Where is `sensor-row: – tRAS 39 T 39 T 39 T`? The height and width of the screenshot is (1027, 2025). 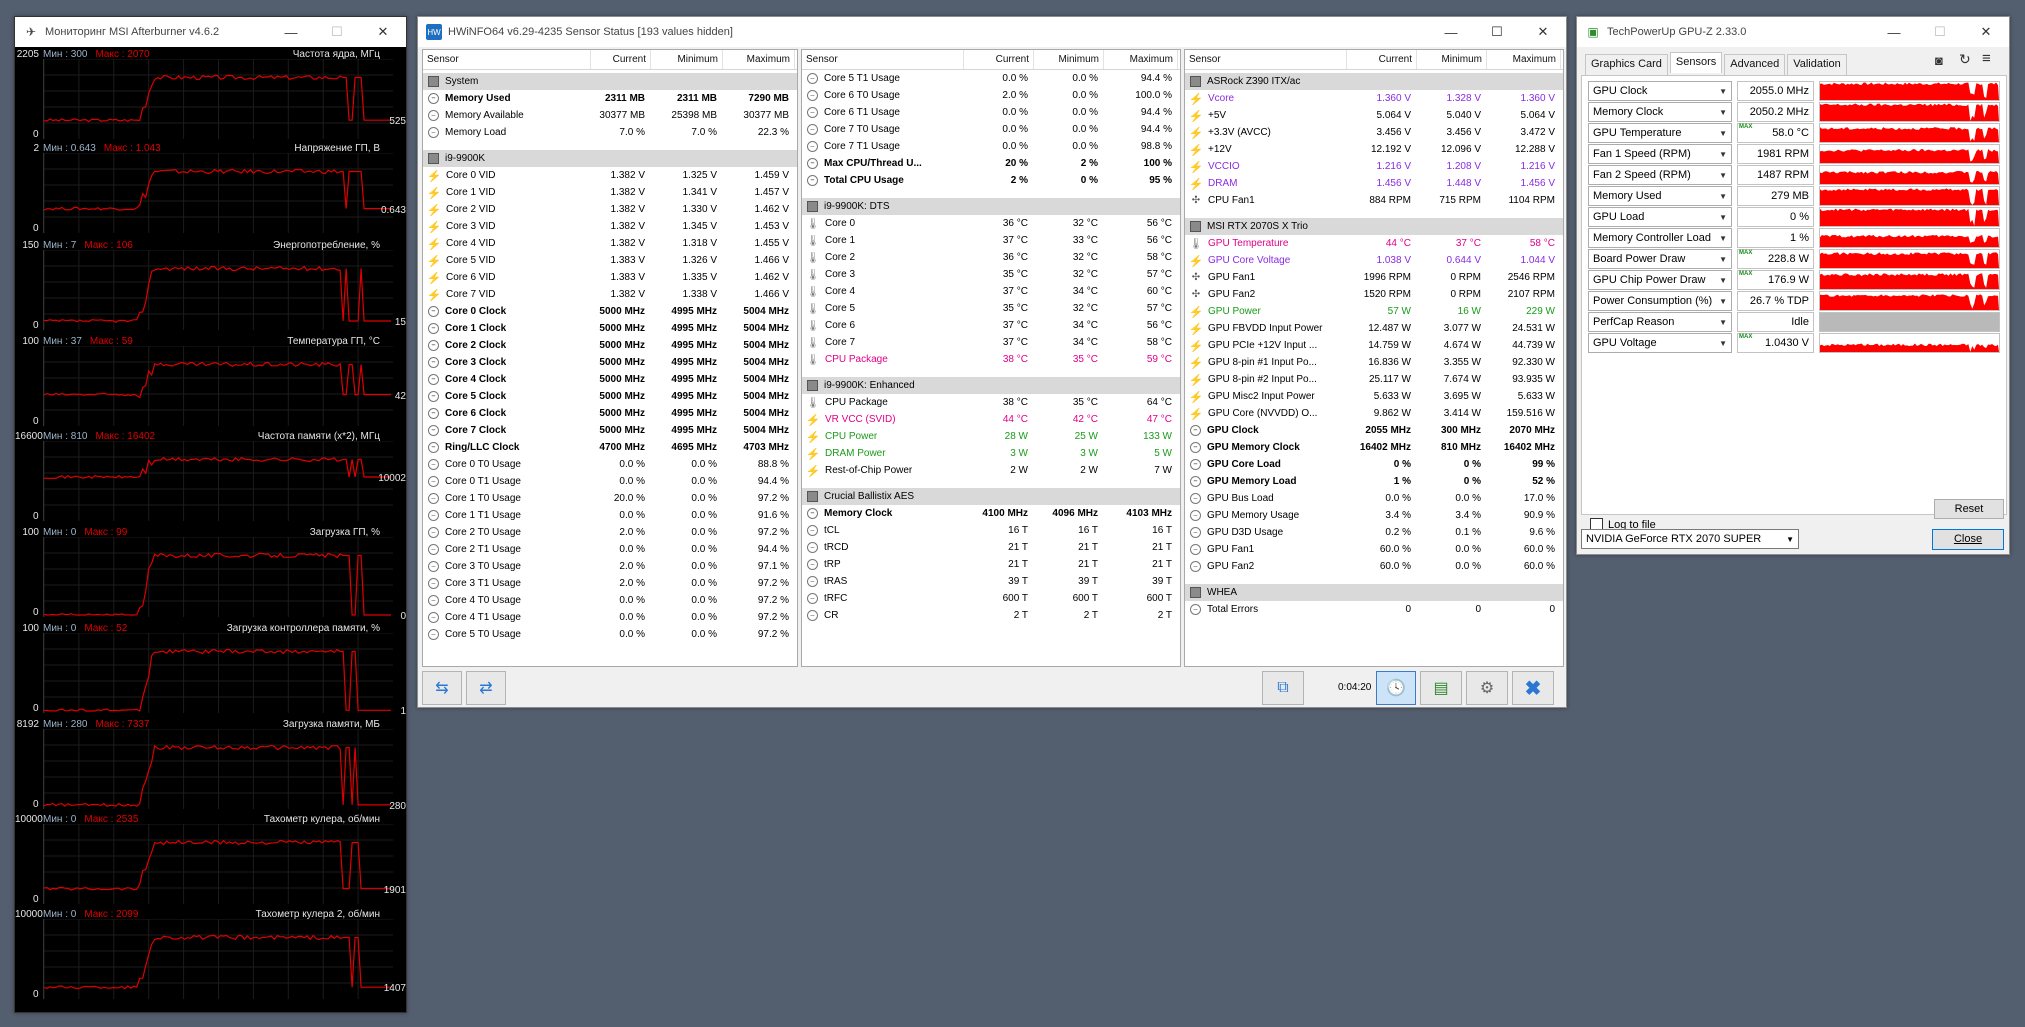 sensor-row: – tRAS 39 T 39 T 39 T is located at coordinates (991, 581).